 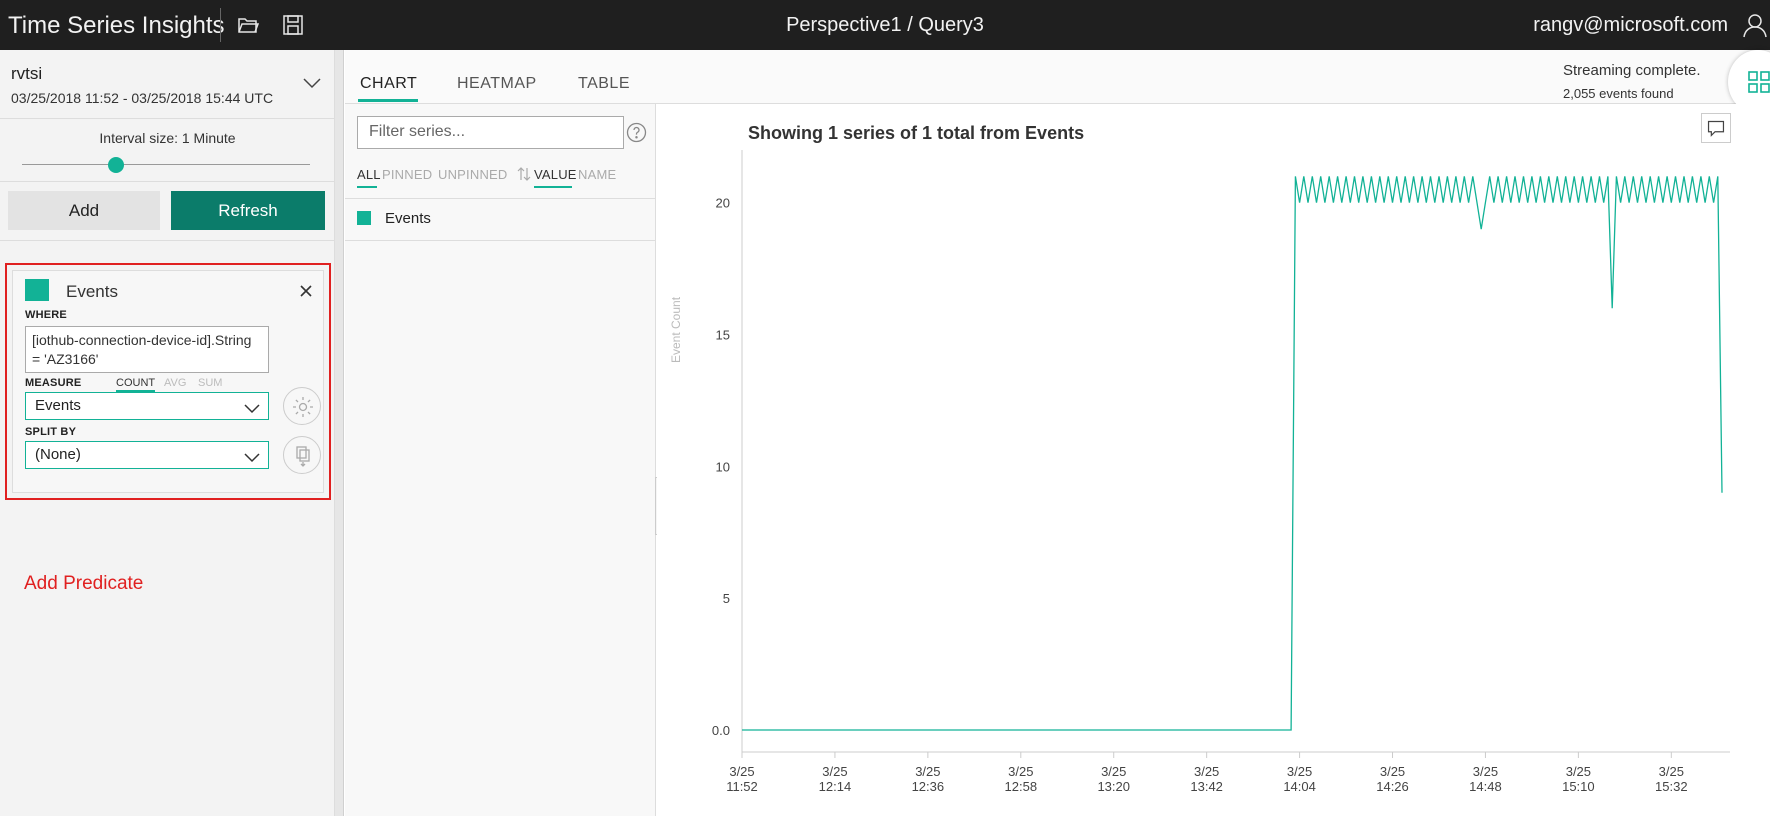 I want to click on filter-unpinned: UNPINNED, so click(x=473, y=174).